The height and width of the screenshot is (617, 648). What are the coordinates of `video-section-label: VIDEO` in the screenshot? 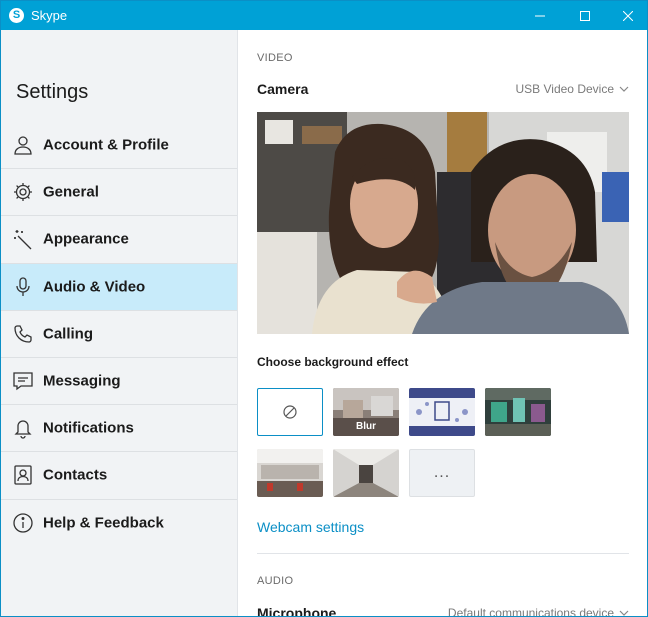 It's located at (275, 58).